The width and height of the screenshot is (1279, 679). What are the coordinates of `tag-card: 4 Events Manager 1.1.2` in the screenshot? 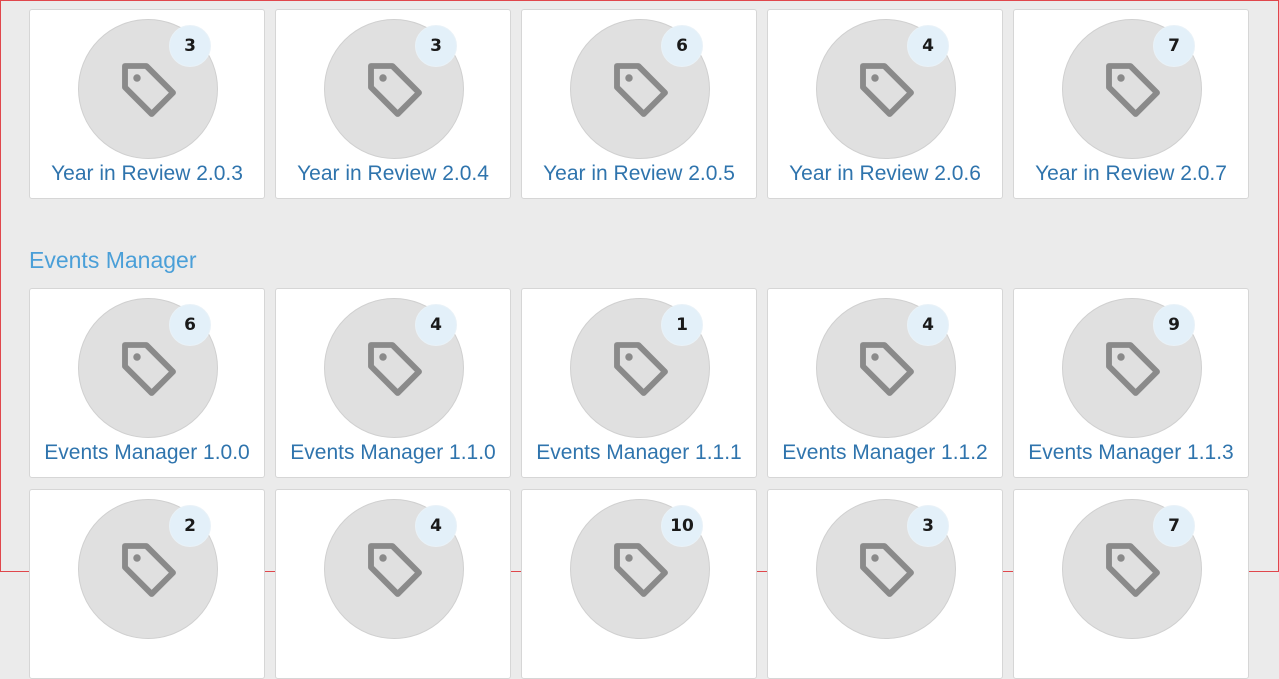 It's located at (885, 383).